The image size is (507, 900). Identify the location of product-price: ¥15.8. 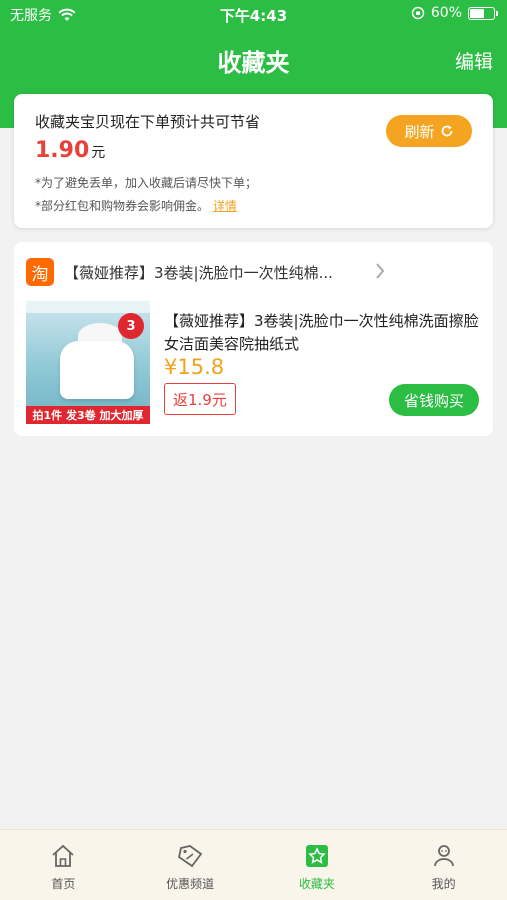
(194, 367).